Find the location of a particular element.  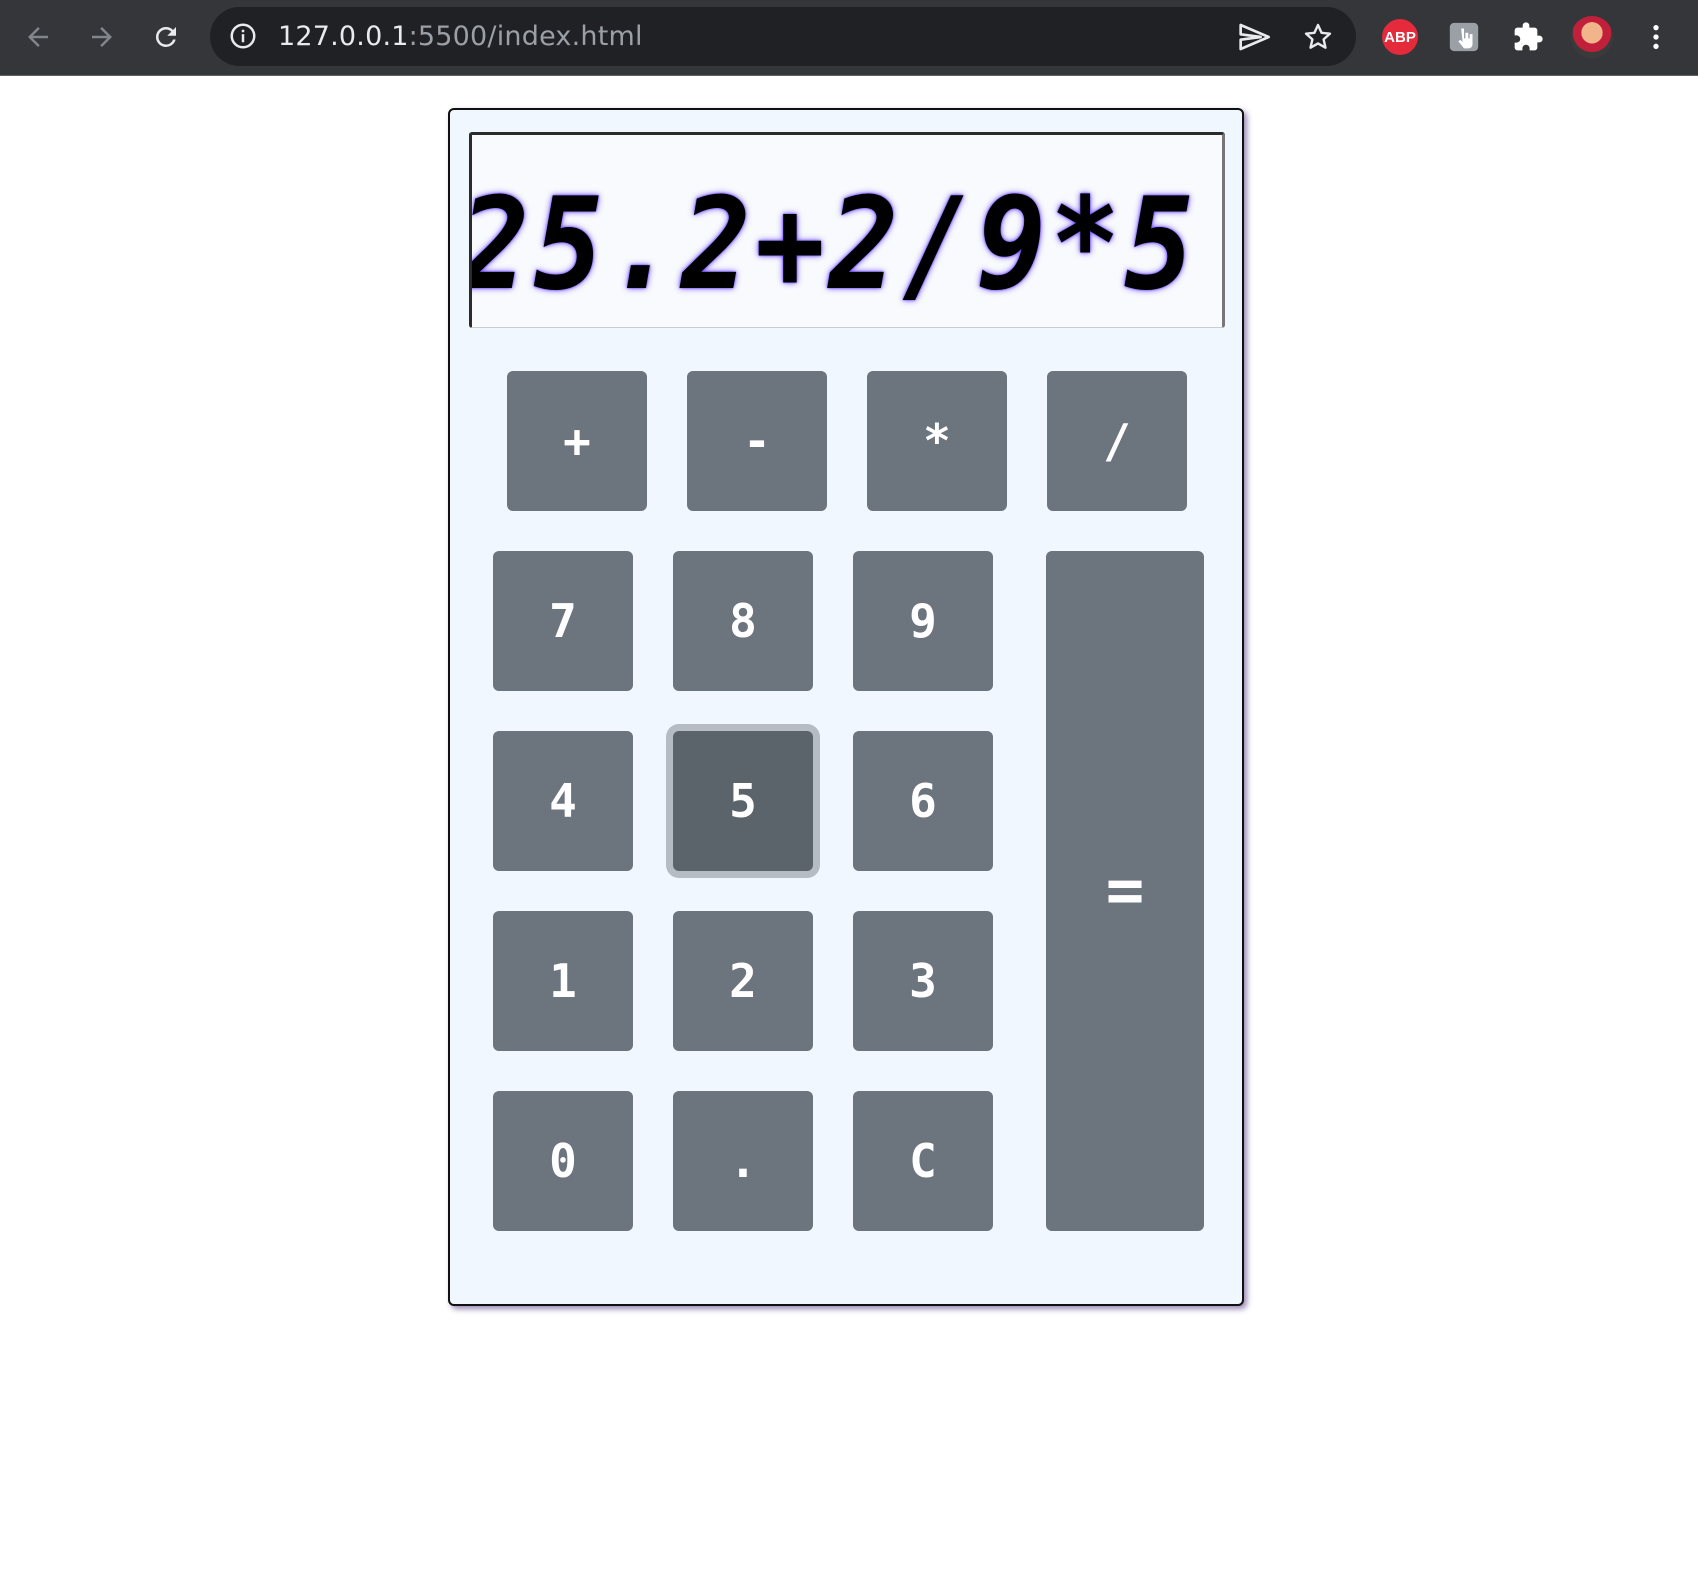

reload-button is located at coordinates (166, 37).